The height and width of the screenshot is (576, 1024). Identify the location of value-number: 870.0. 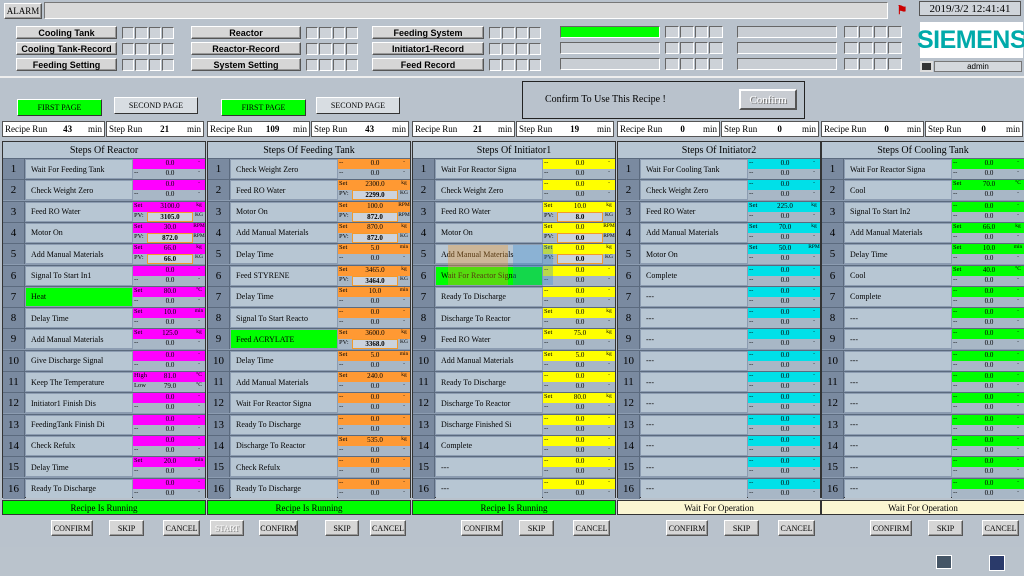
(375, 228).